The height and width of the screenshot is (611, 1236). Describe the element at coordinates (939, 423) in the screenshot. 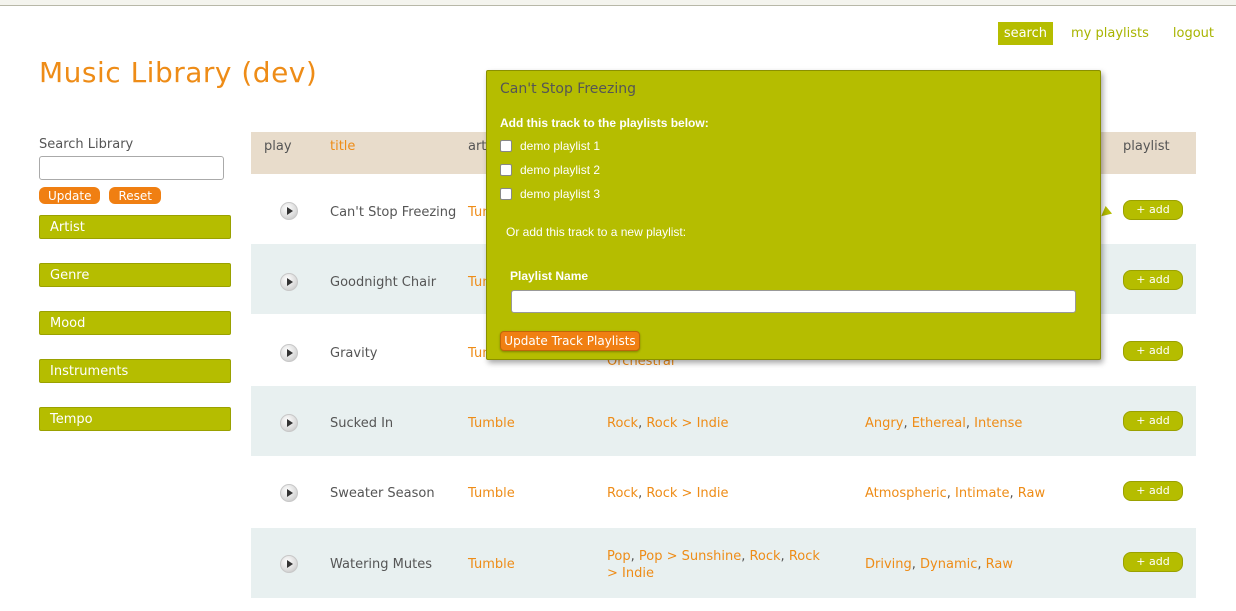

I see `mood-link: Ethereal` at that location.